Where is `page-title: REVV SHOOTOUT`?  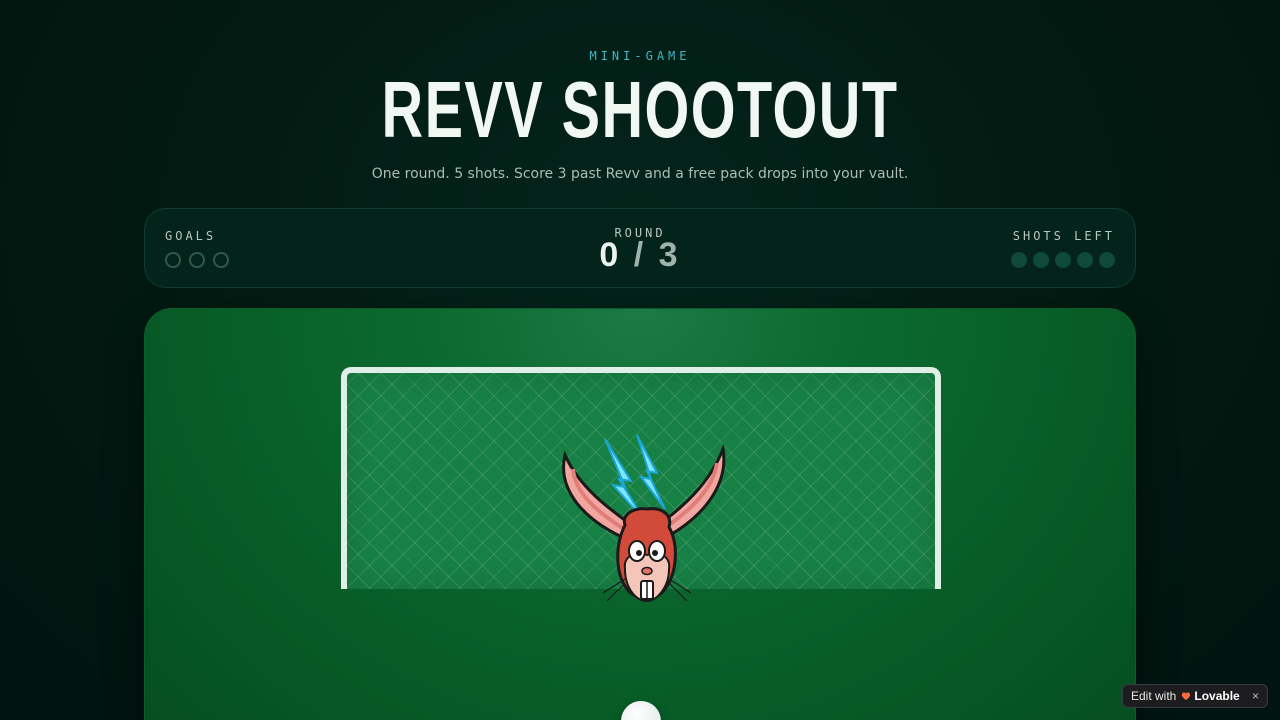
page-title: REVV SHOOTOUT is located at coordinates (640, 109).